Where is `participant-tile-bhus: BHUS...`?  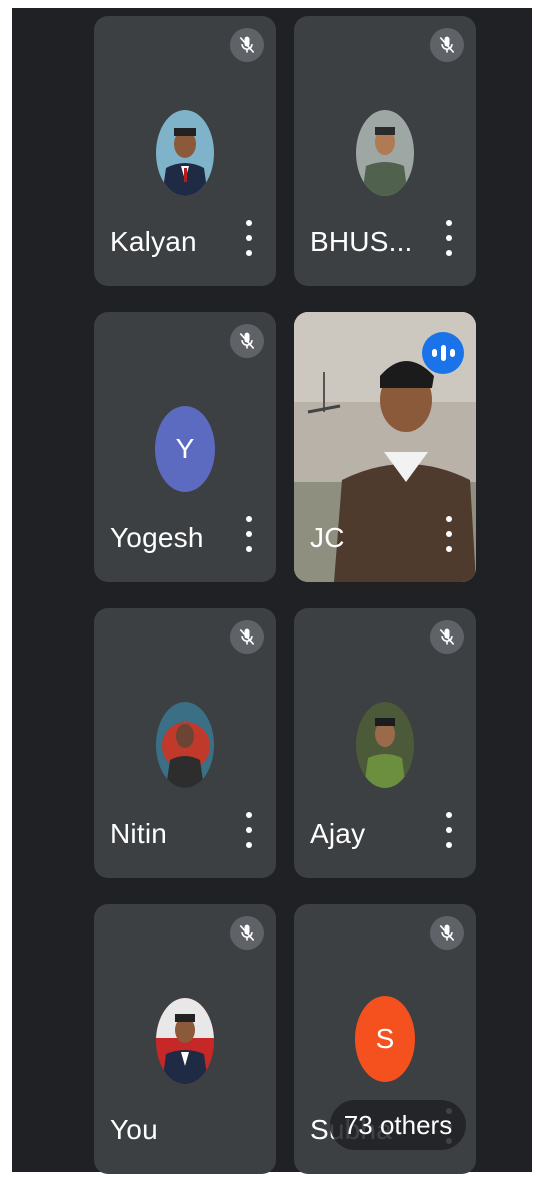
participant-tile-bhus: BHUS... is located at coordinates (385, 151).